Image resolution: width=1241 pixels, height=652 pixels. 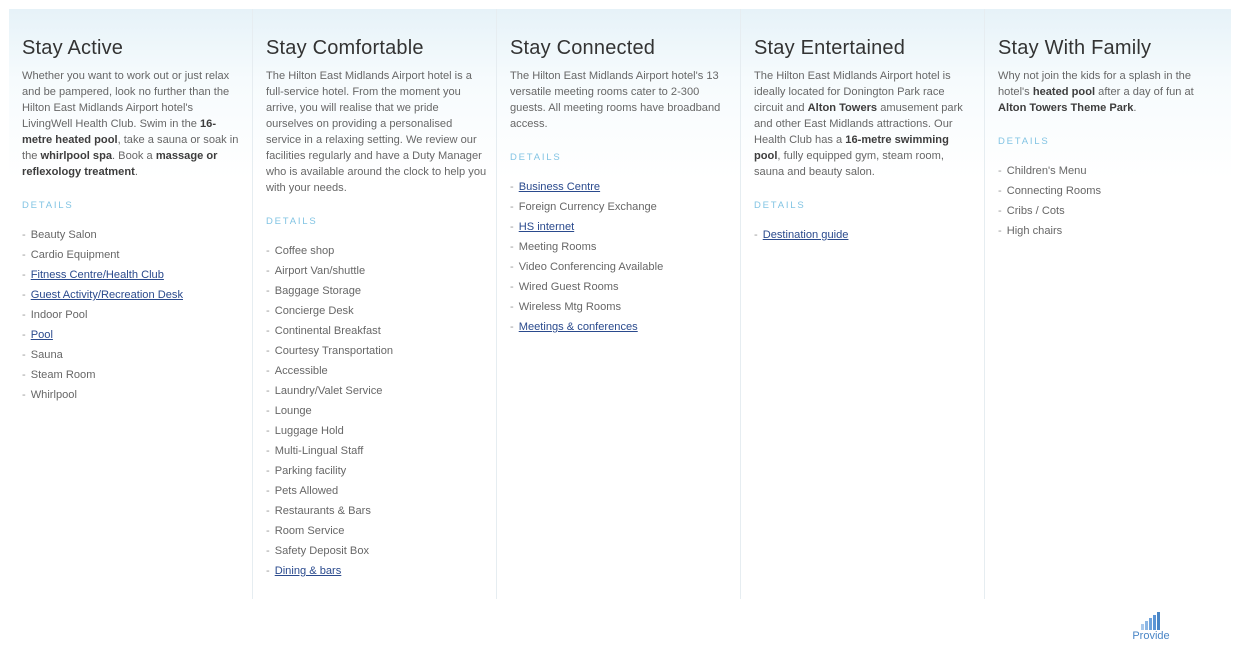 What do you see at coordinates (133, 235) in the screenshot?
I see `list-item: - Beauty Salon` at bounding box center [133, 235].